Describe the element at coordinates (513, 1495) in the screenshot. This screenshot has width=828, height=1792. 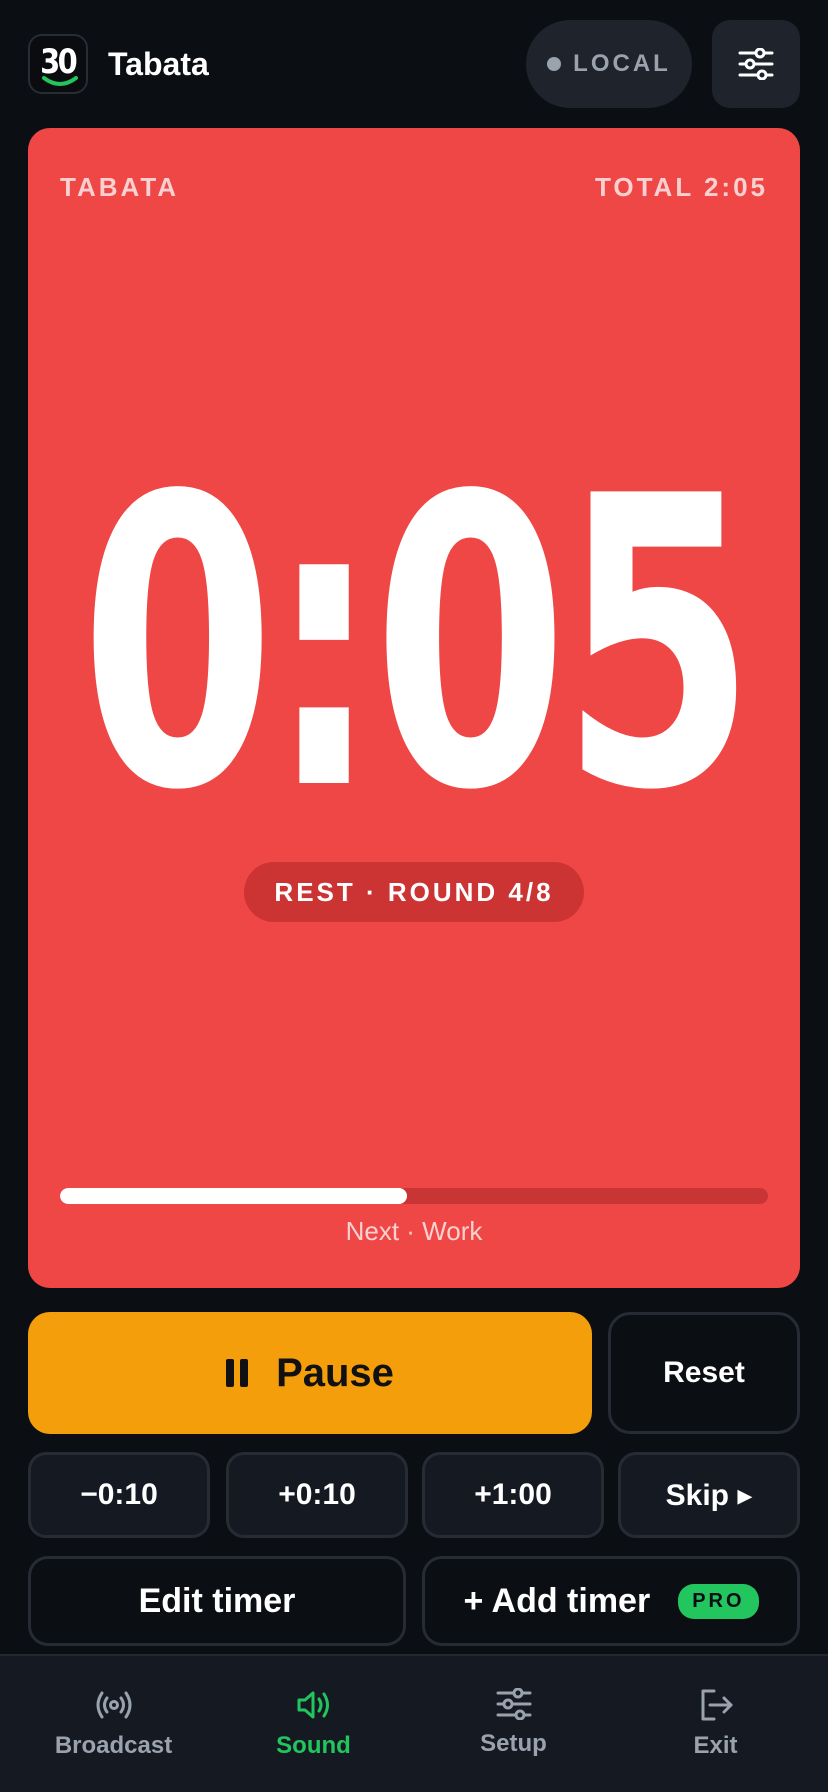
I see `plus-1-minute-button: +1:00` at that location.